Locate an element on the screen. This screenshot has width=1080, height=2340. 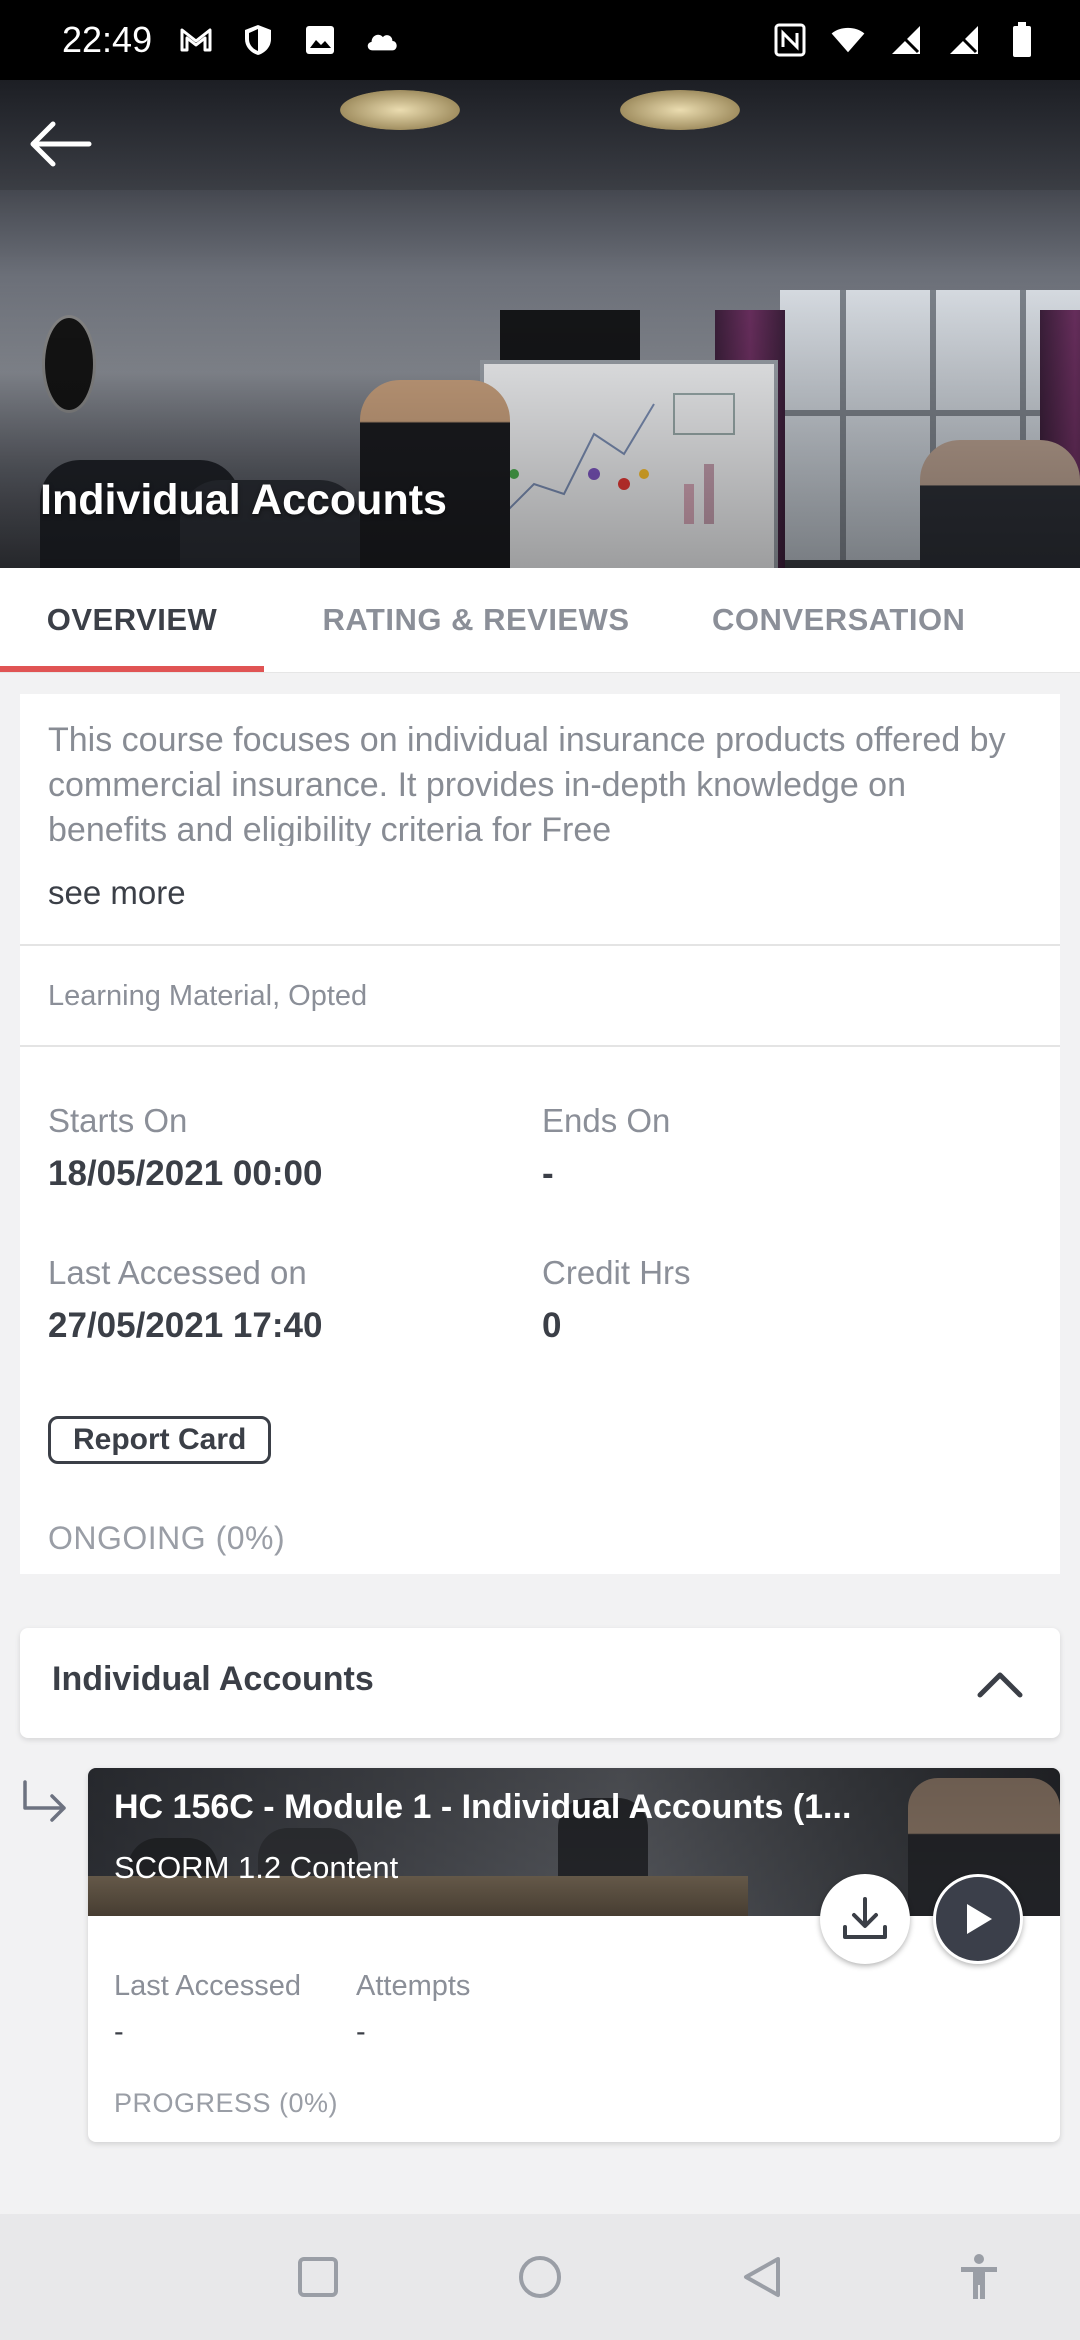
nfc-icon is located at coordinates (790, 40).